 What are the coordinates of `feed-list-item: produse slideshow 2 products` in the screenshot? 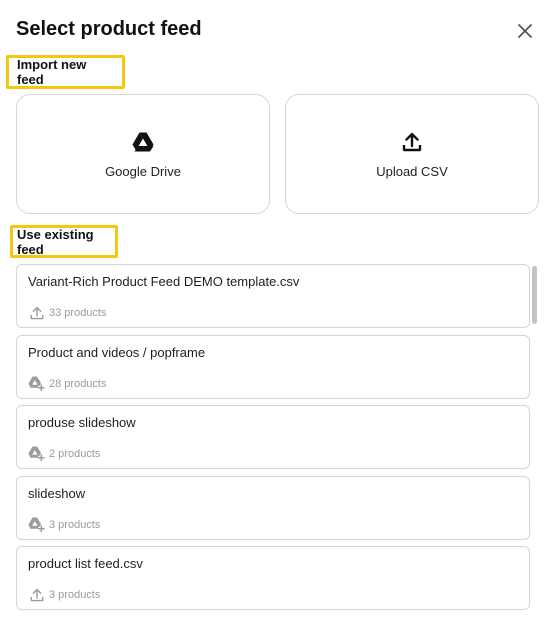 It's located at (273, 437).